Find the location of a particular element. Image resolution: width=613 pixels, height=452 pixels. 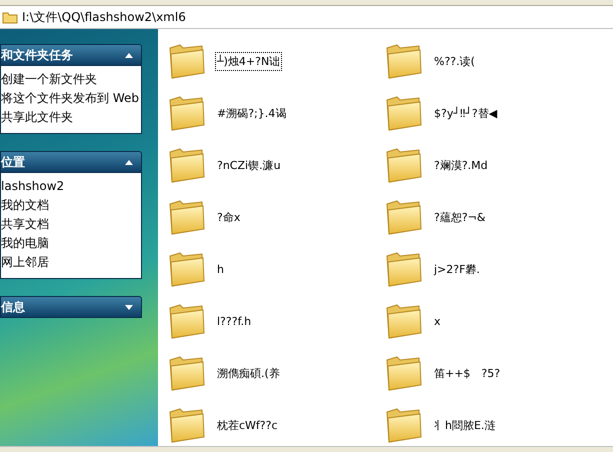

folder-name: ┴)烛4+?N诎 is located at coordinates (248, 61).